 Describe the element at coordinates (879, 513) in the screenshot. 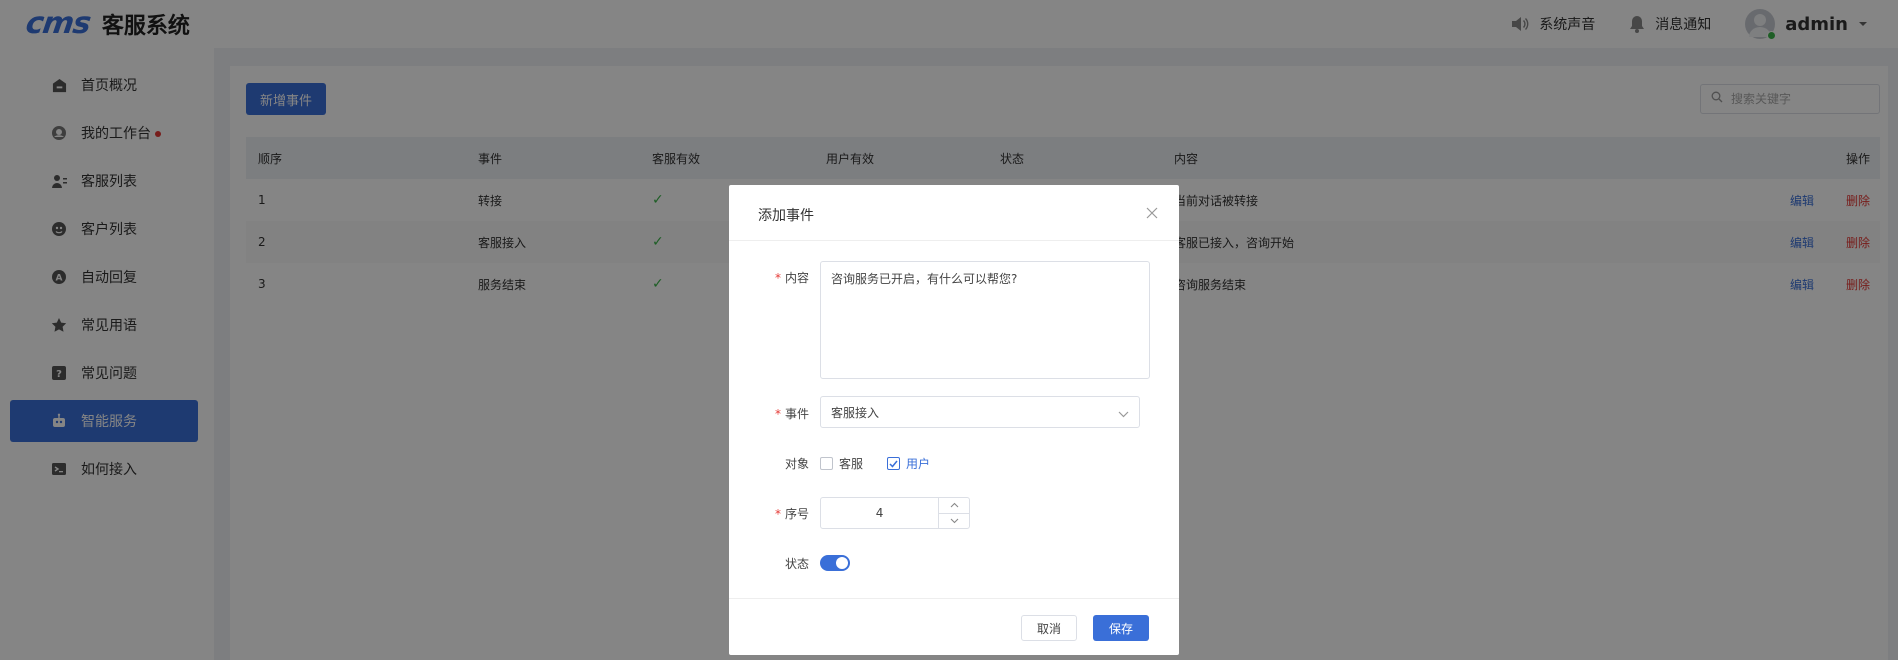

I see `order-stepper-value: 4` at that location.